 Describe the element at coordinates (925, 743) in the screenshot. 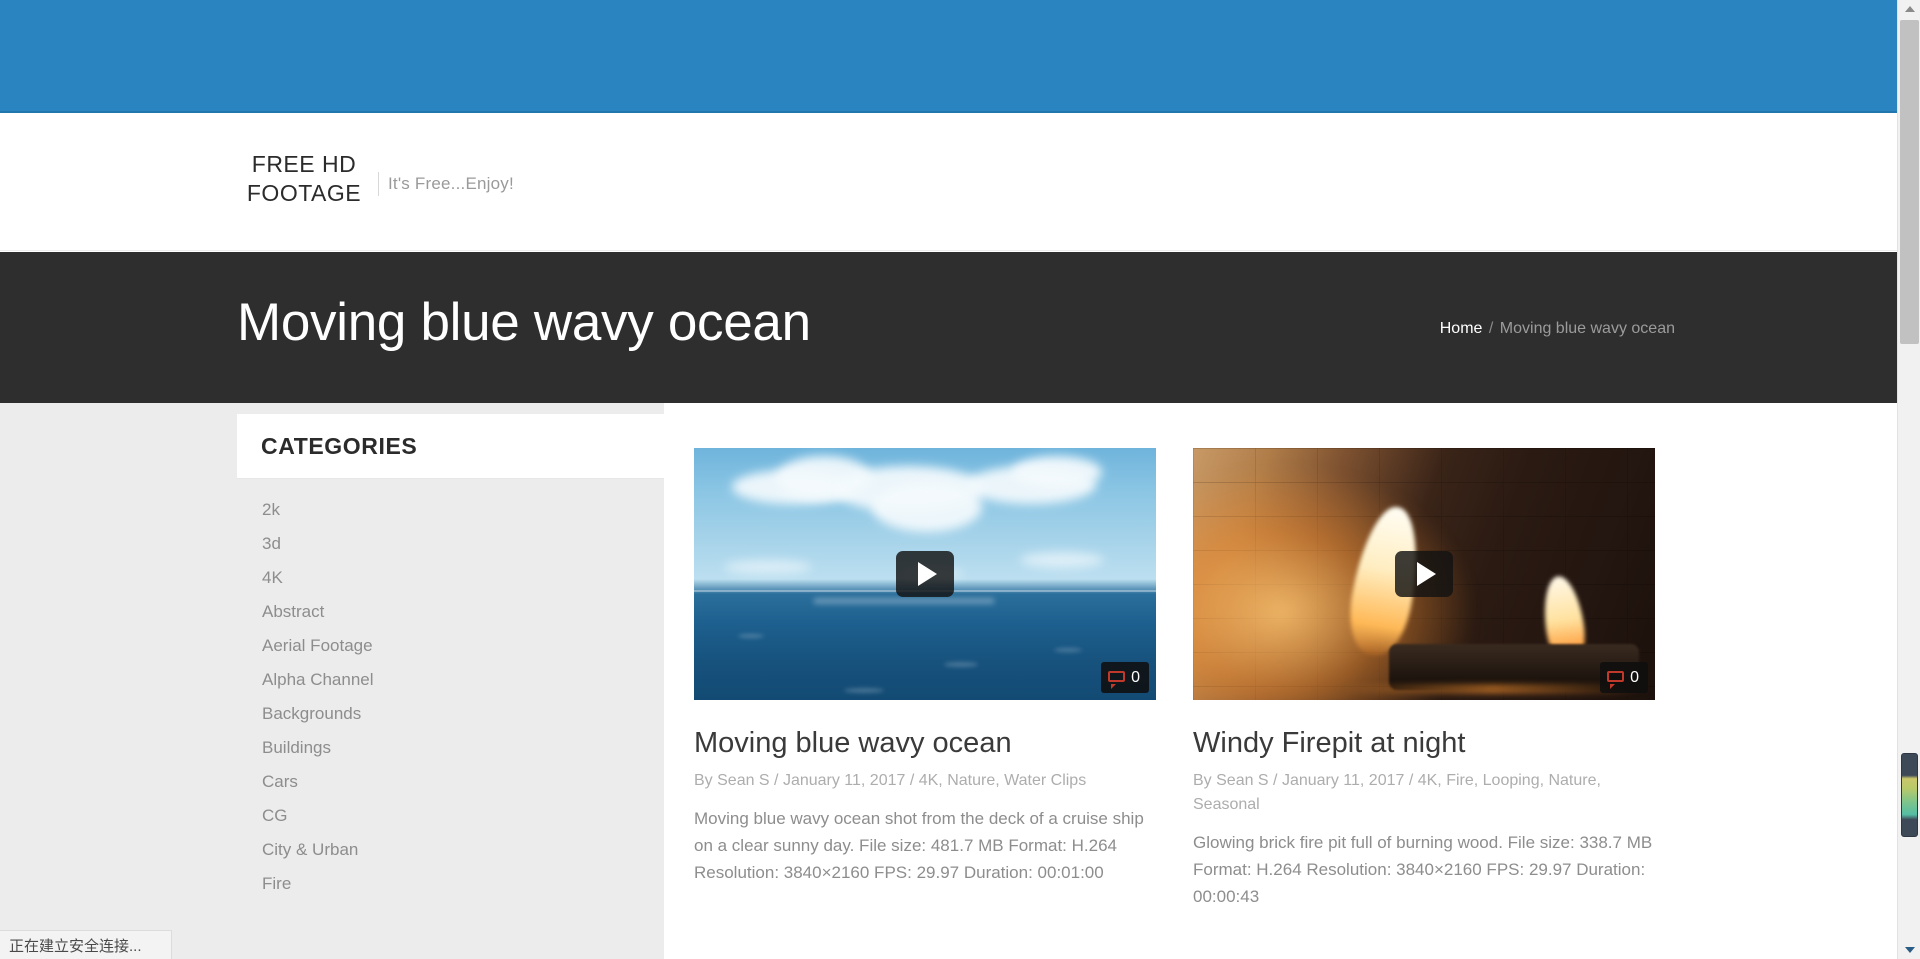

I see `video-title: Moving blue wavy ocean` at that location.